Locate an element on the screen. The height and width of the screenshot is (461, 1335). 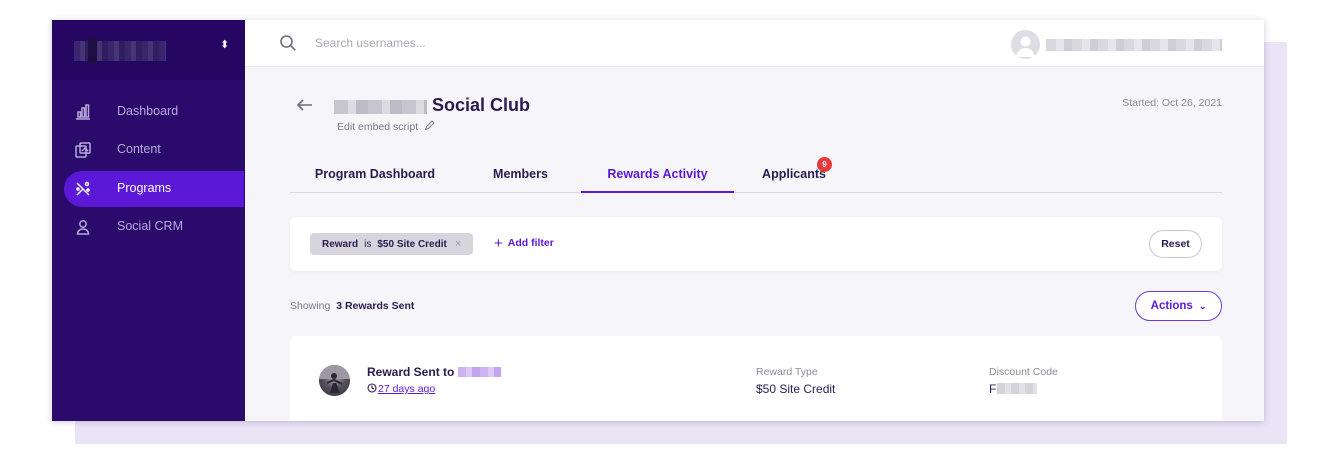
tab-program-dashboard: Program Dashboard is located at coordinates (375, 173).